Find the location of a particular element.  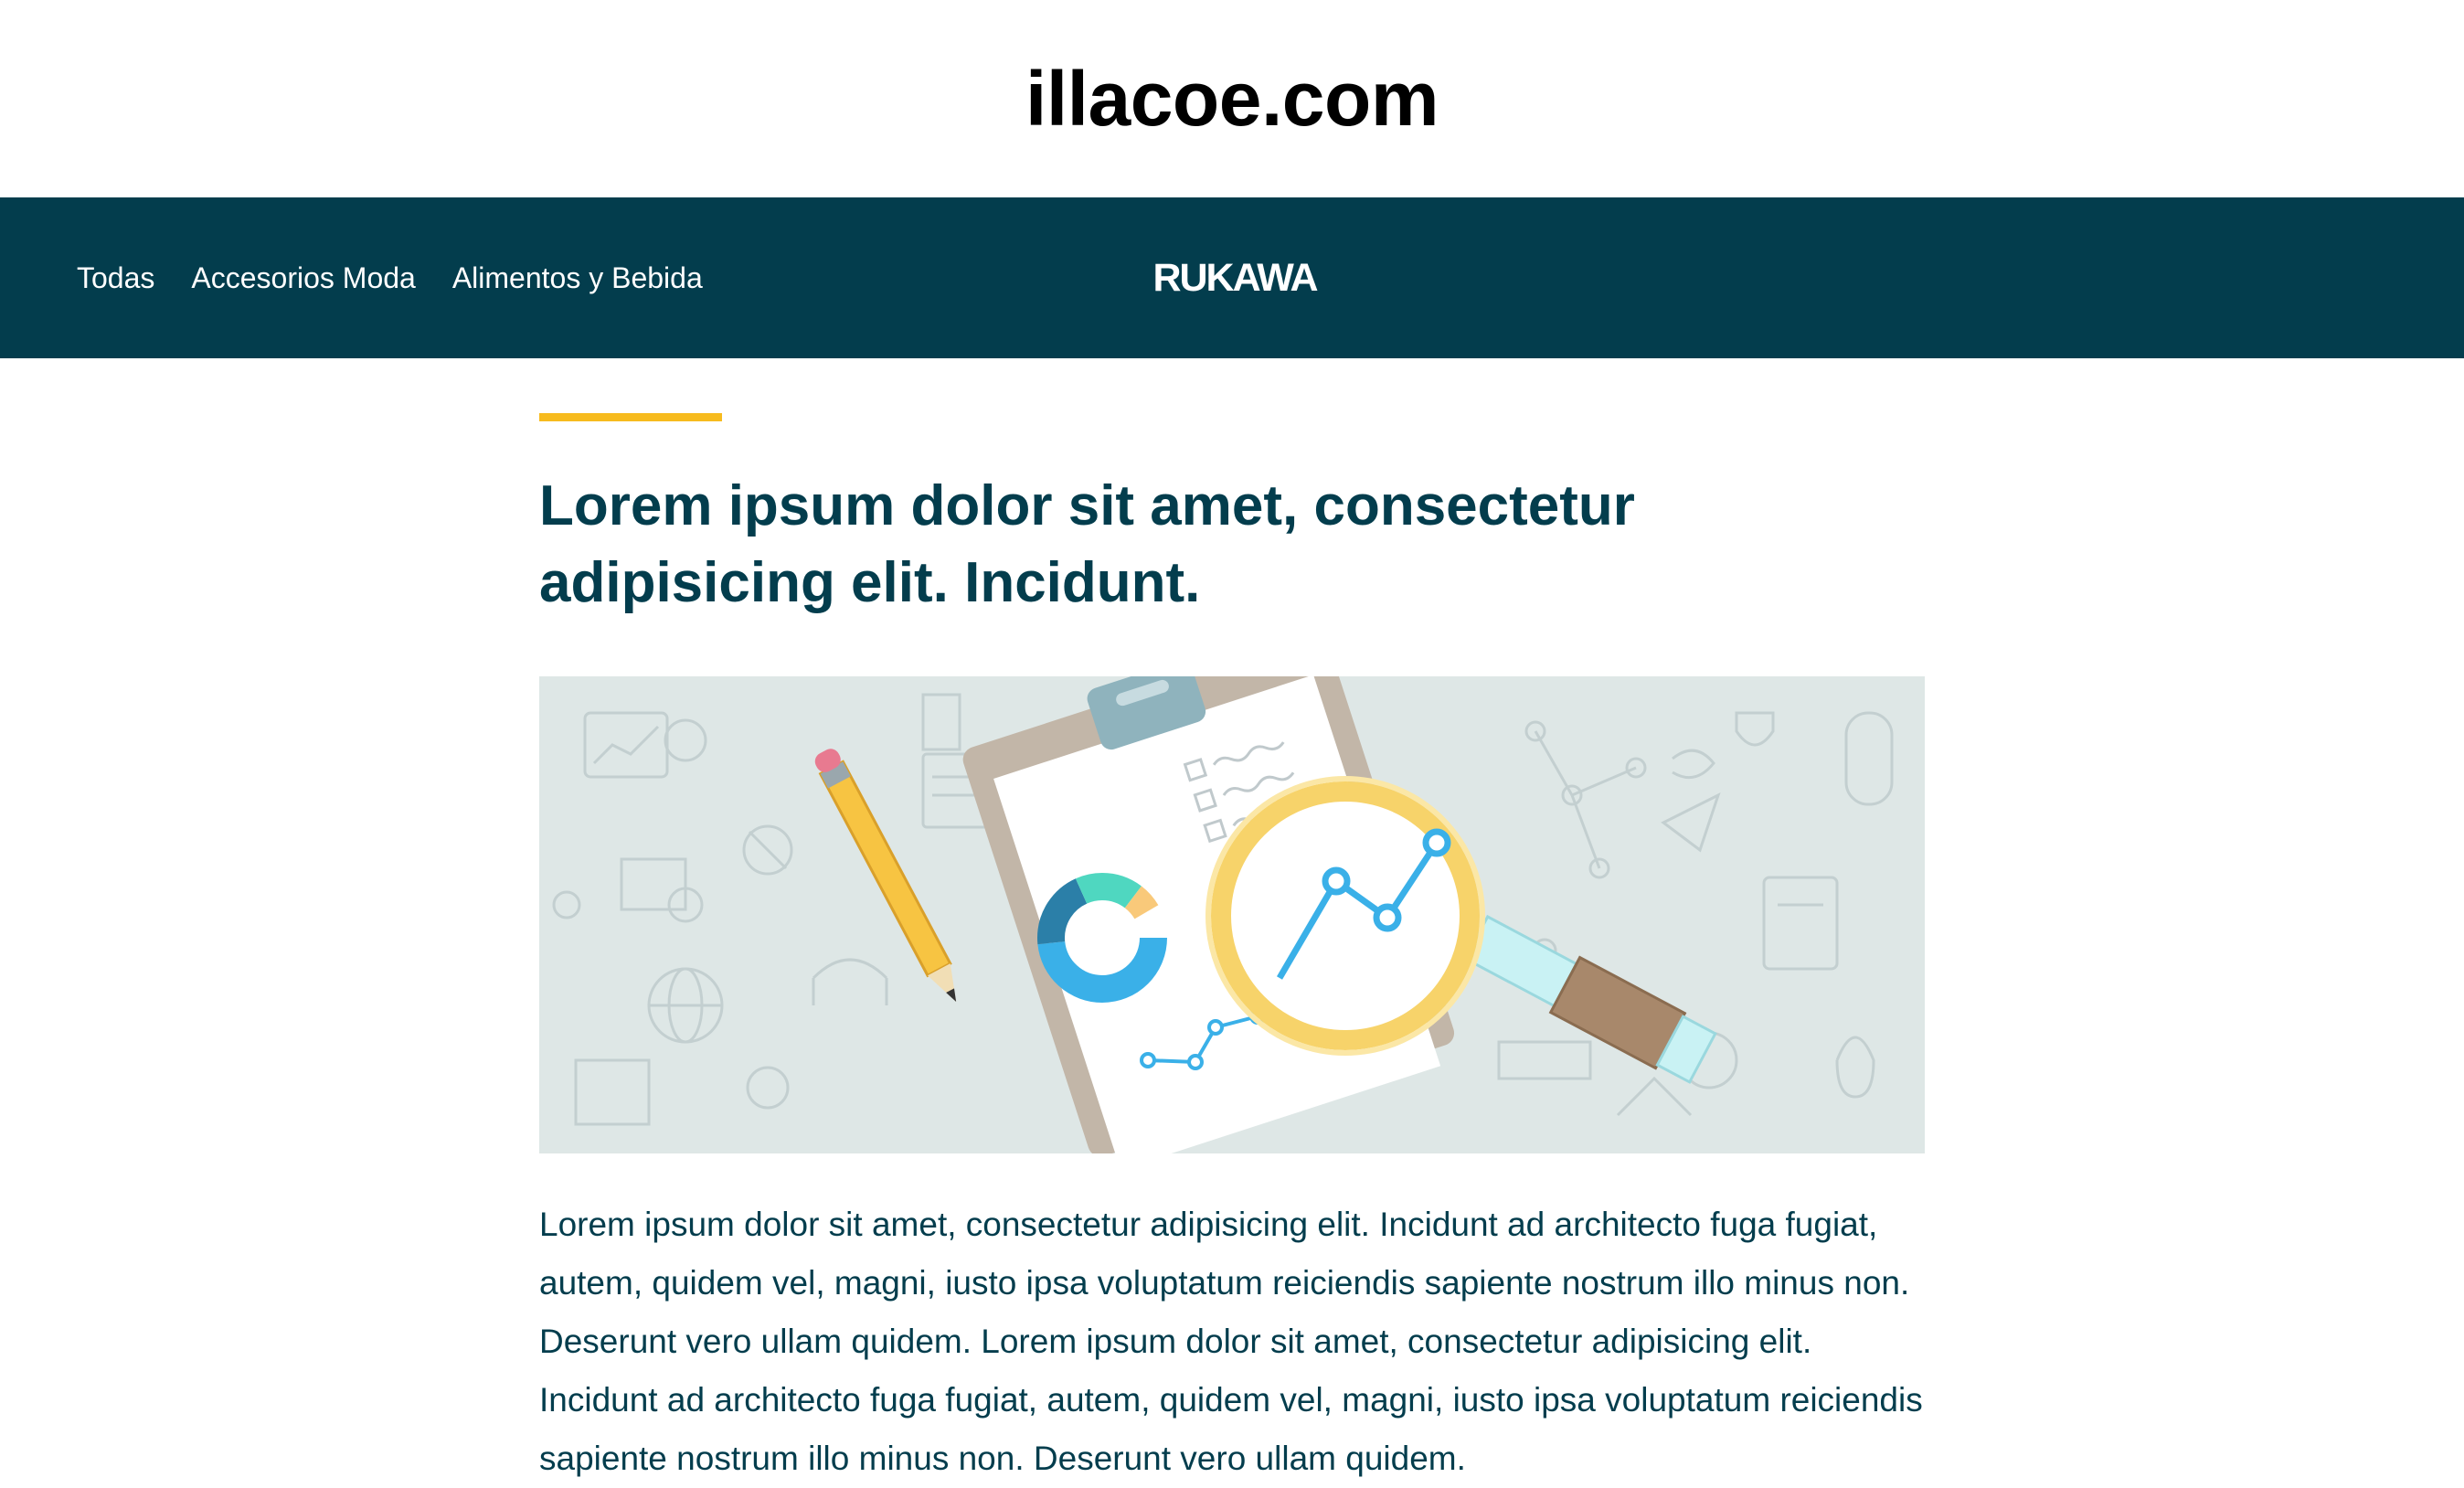

site-title: illacoe.com is located at coordinates (1232, 99).